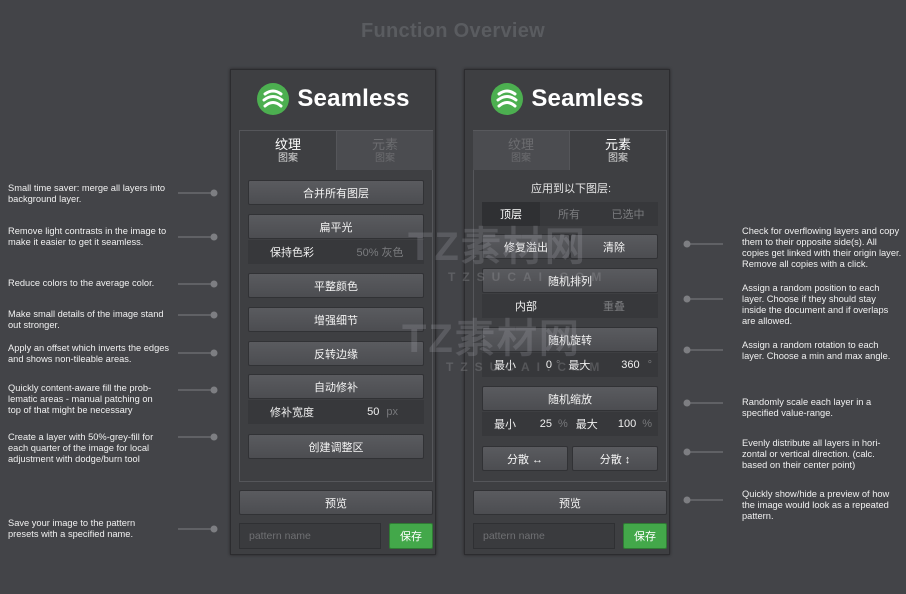  What do you see at coordinates (81, 283) in the screenshot?
I see `note-even-color: Reduce colors to the average color.` at bounding box center [81, 283].